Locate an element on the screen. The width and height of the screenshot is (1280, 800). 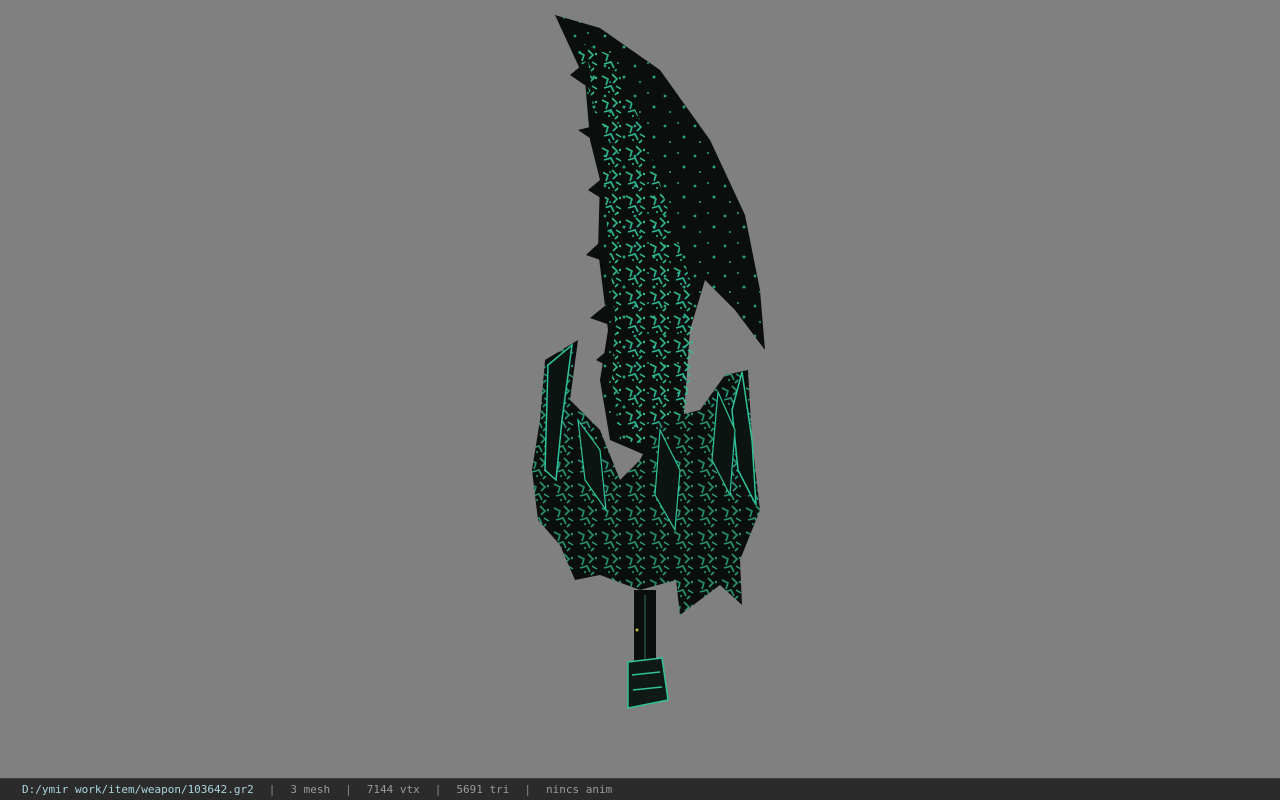
status-anim: nincs anim is located at coordinates (579, 789).